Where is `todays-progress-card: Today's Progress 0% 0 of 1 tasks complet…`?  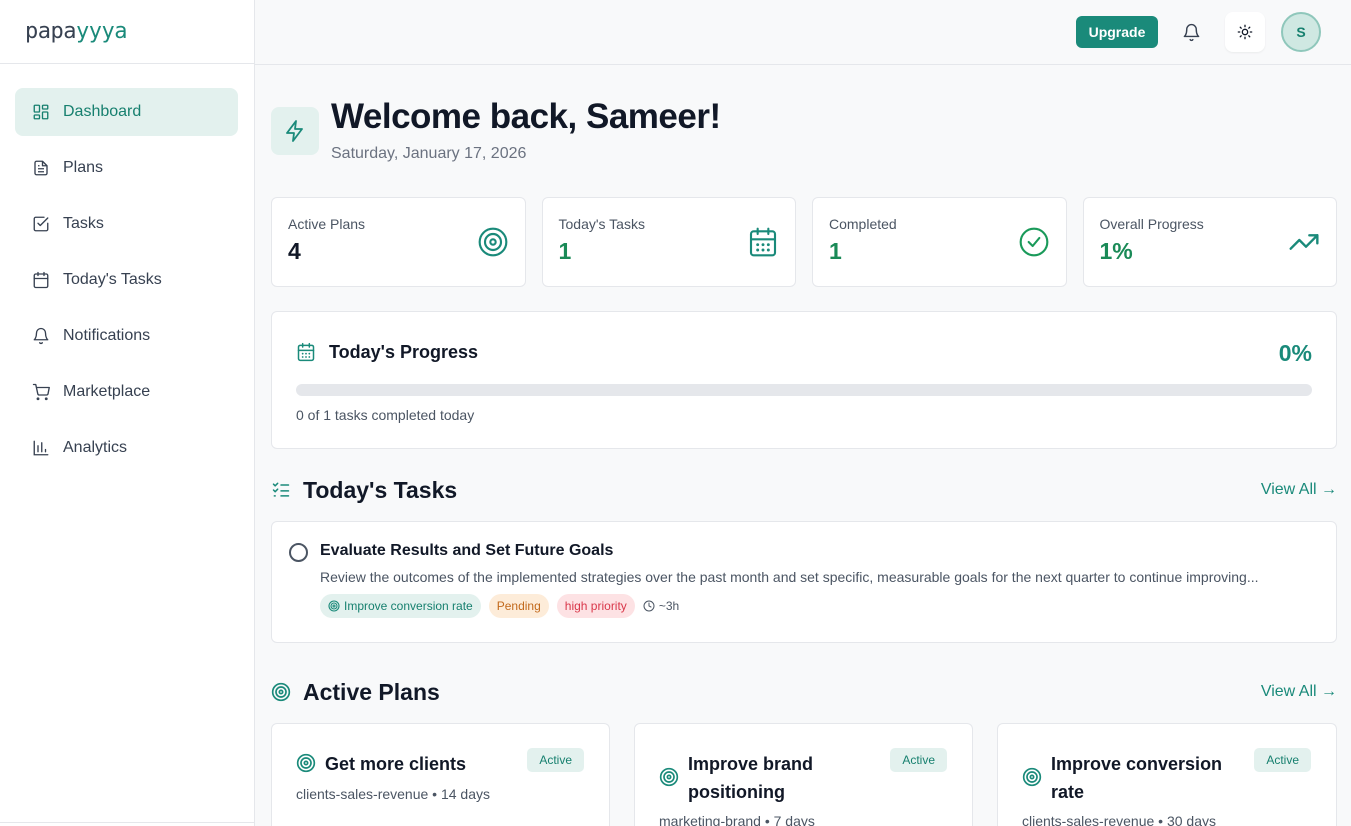
todays-progress-card: Today's Progress 0% 0 of 1 tasks complet… is located at coordinates (804, 380).